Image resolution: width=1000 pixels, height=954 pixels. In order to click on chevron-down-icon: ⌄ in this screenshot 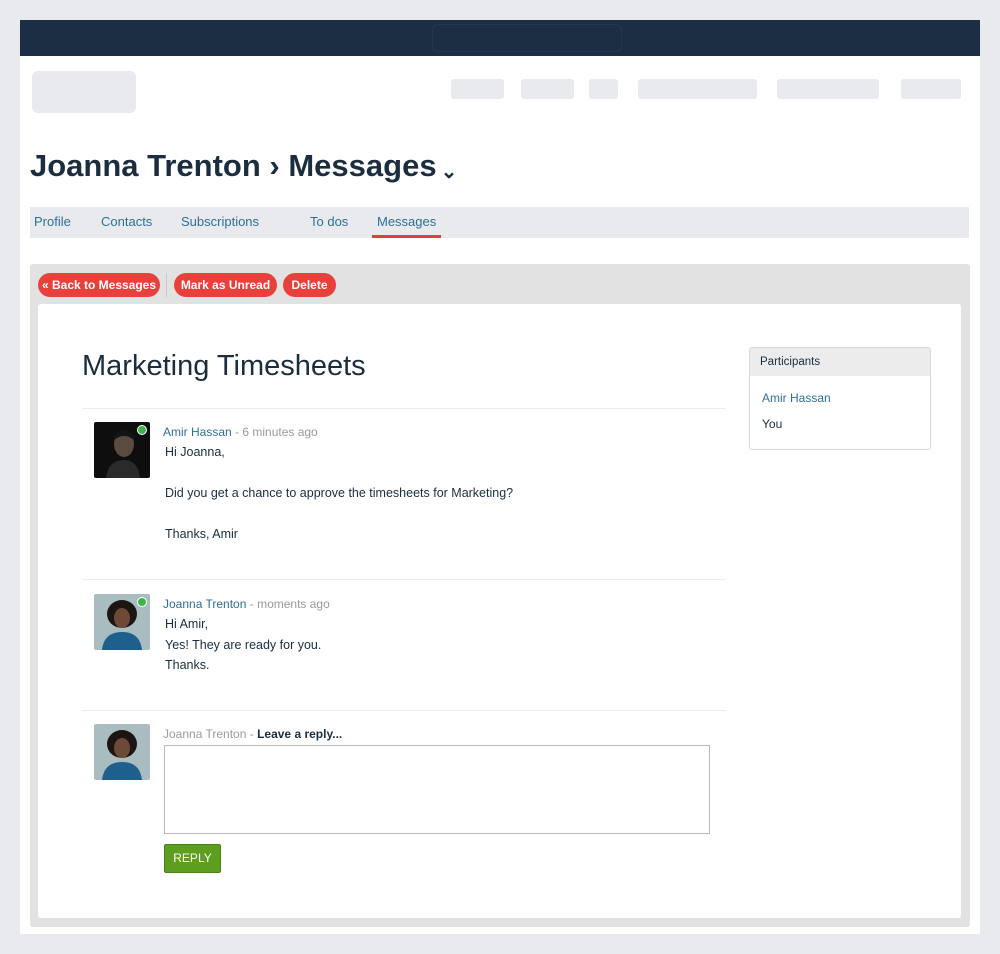, I will do `click(449, 172)`.